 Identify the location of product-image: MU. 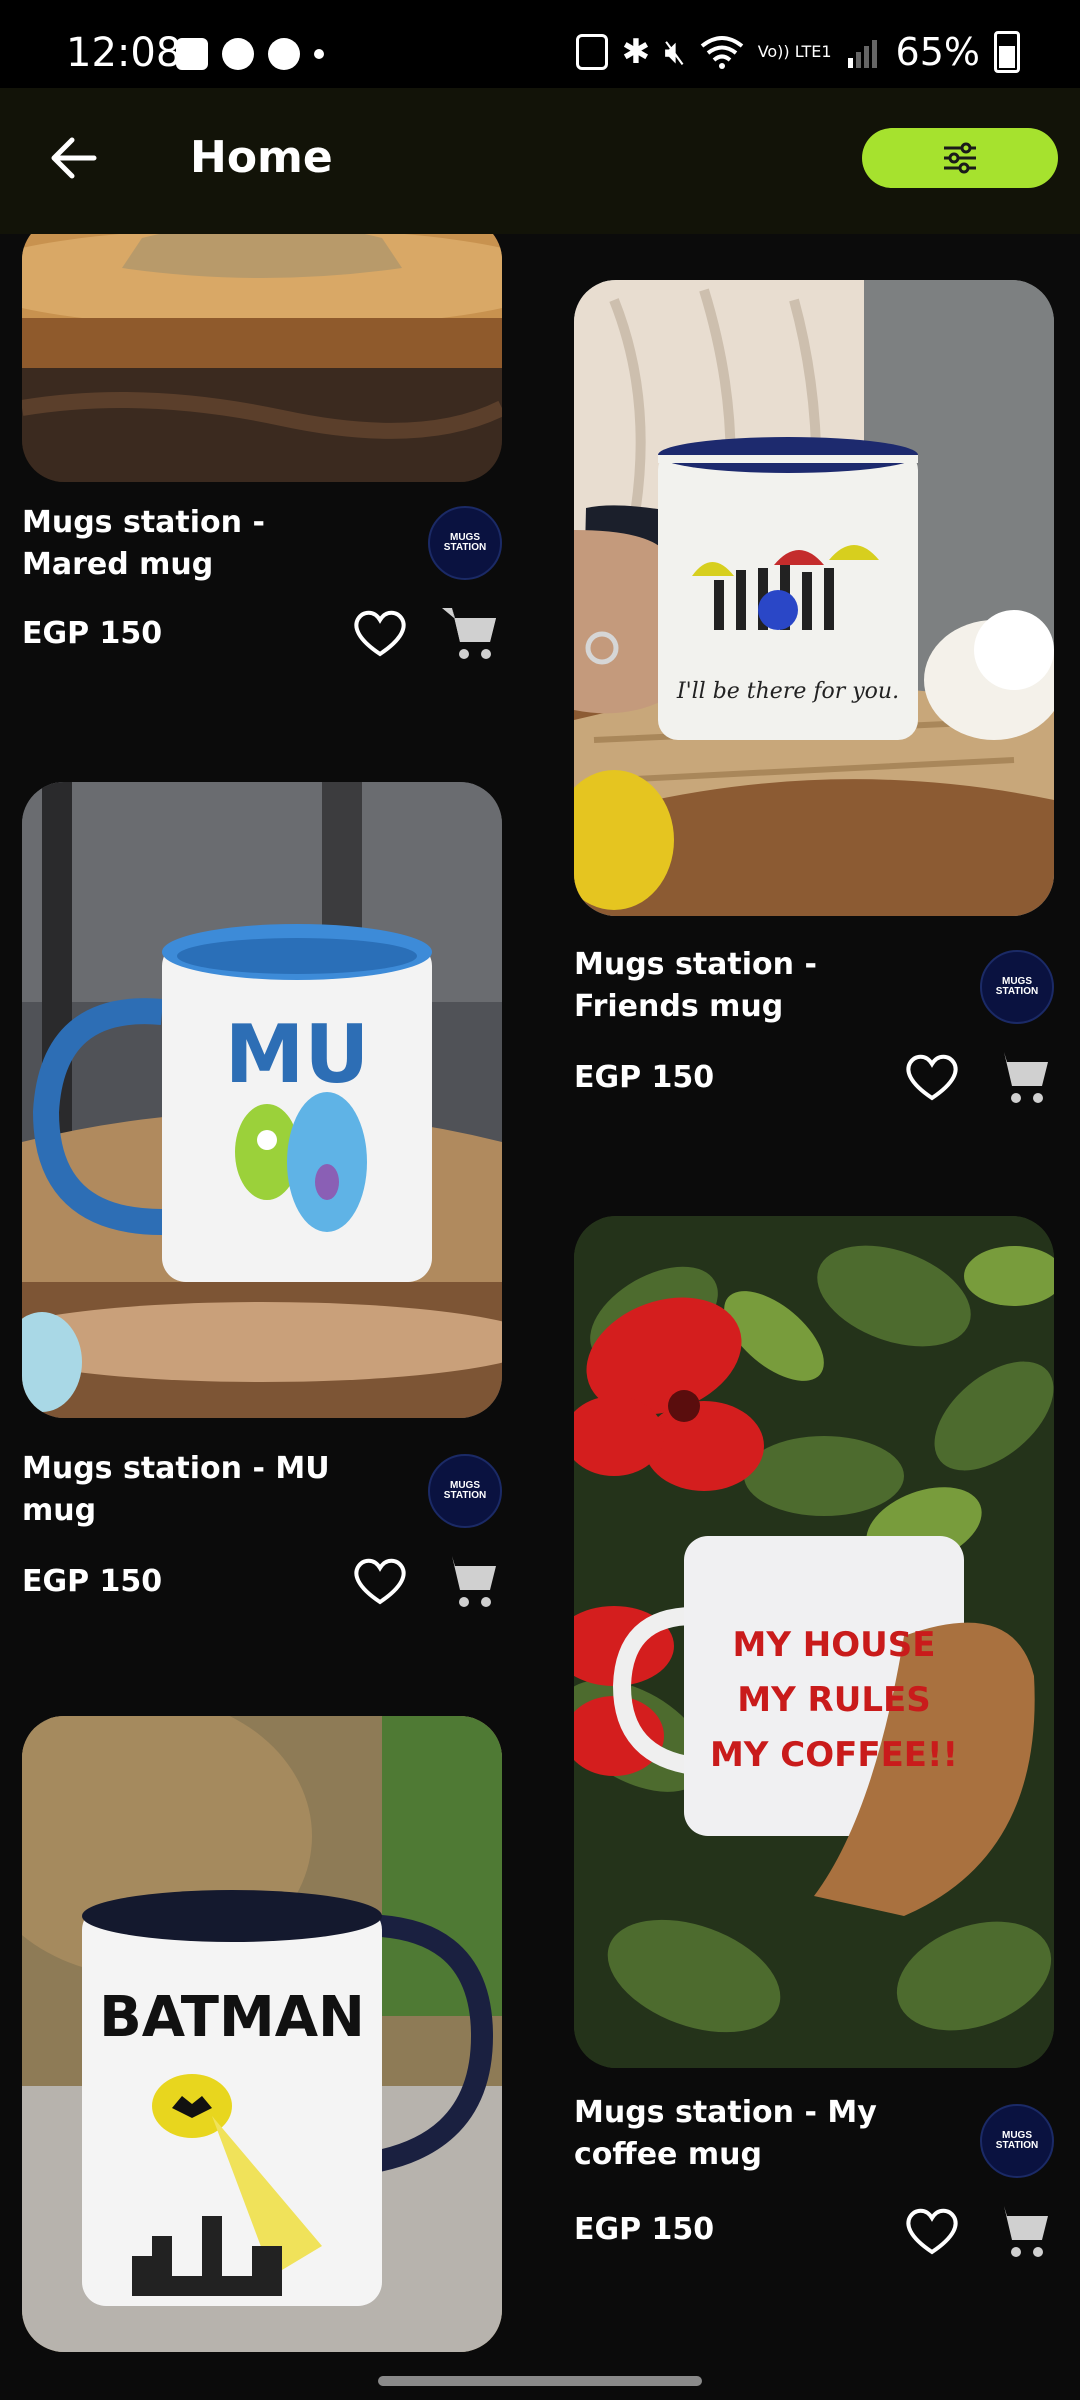
(262, 1100).